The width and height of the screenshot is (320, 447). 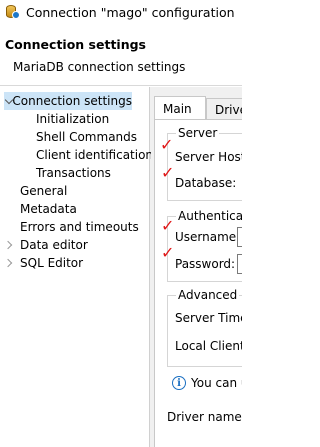 I want to click on tree-item-client-identification: Client identification, so click(x=94, y=155).